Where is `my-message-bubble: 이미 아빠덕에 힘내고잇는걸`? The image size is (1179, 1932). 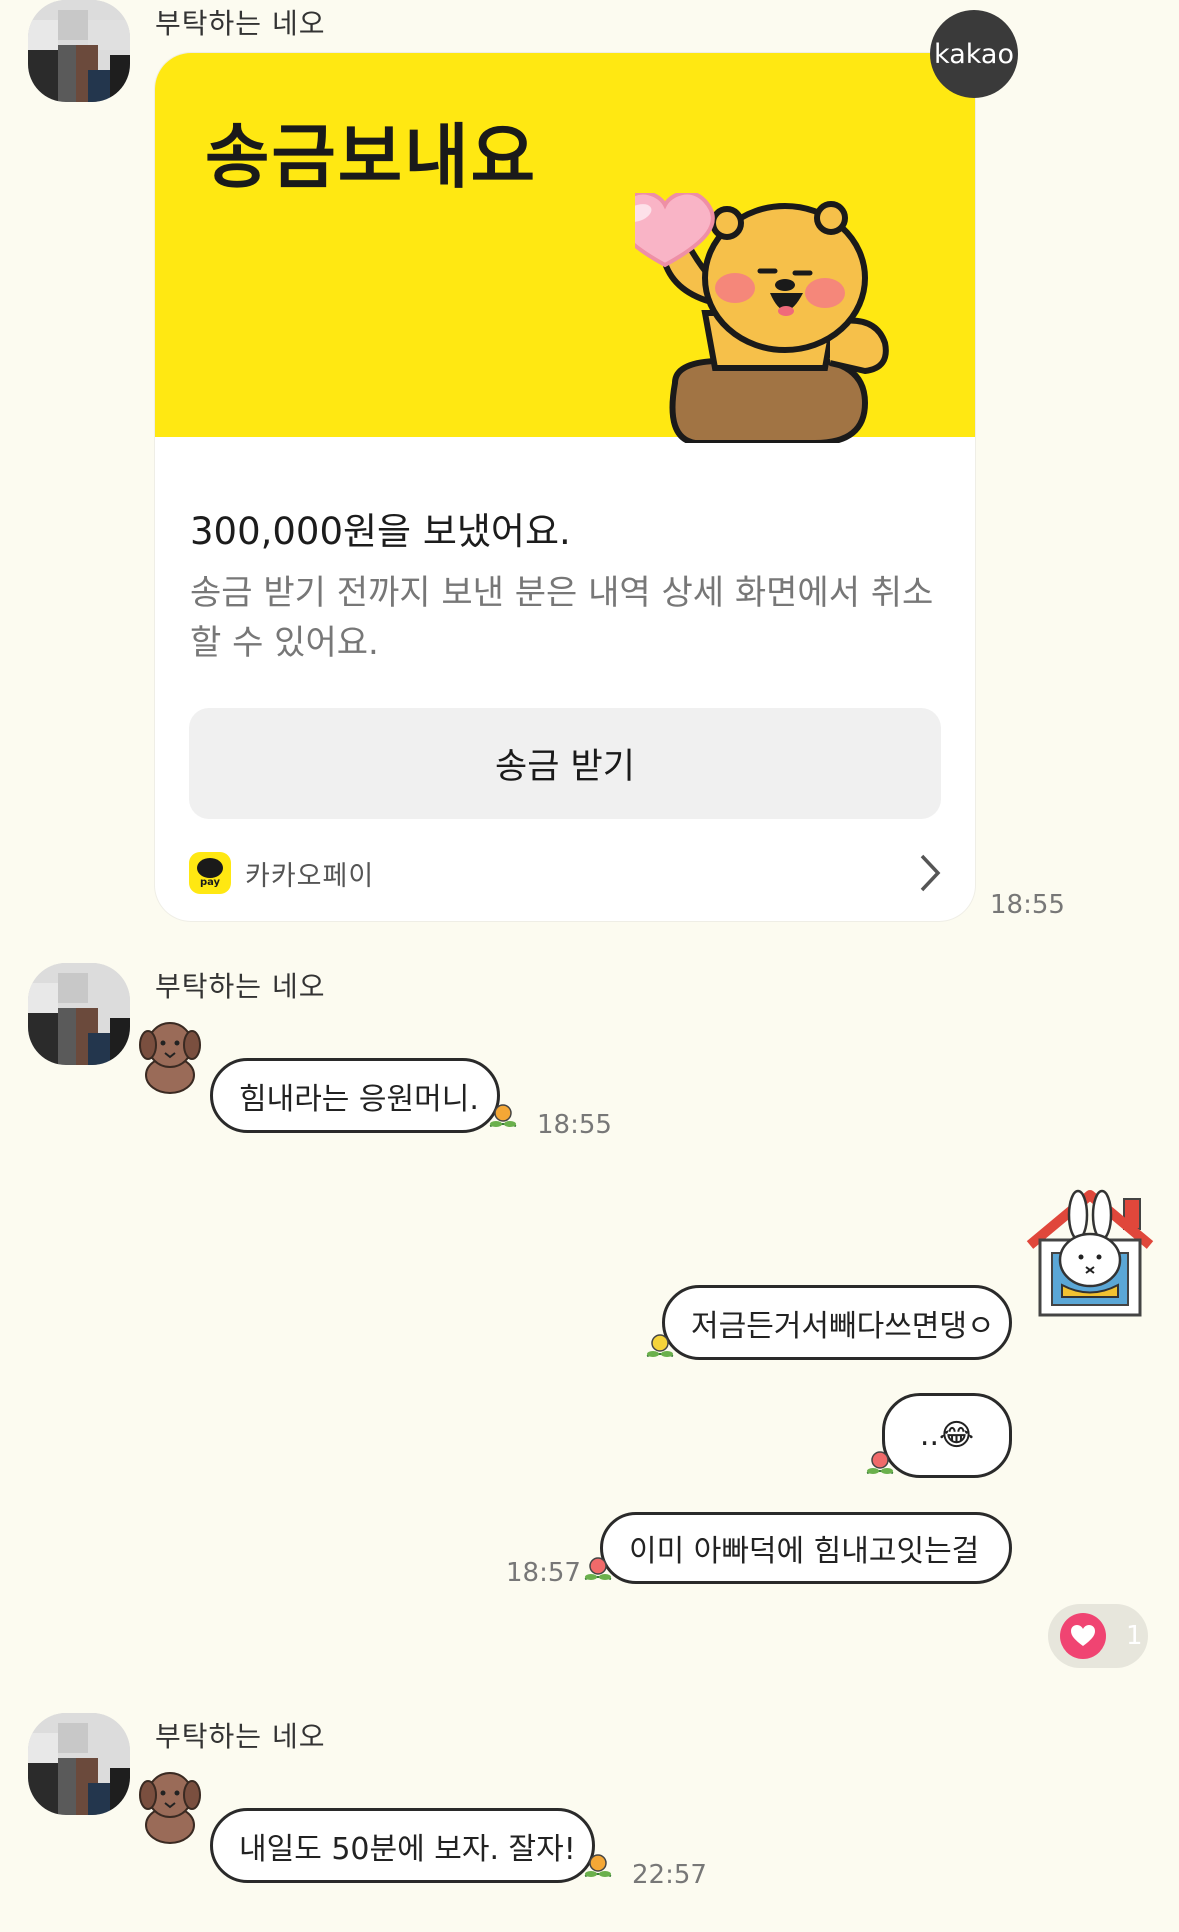 my-message-bubble: 이미 아빠덕에 힘내고잇는걸 is located at coordinates (806, 1548).